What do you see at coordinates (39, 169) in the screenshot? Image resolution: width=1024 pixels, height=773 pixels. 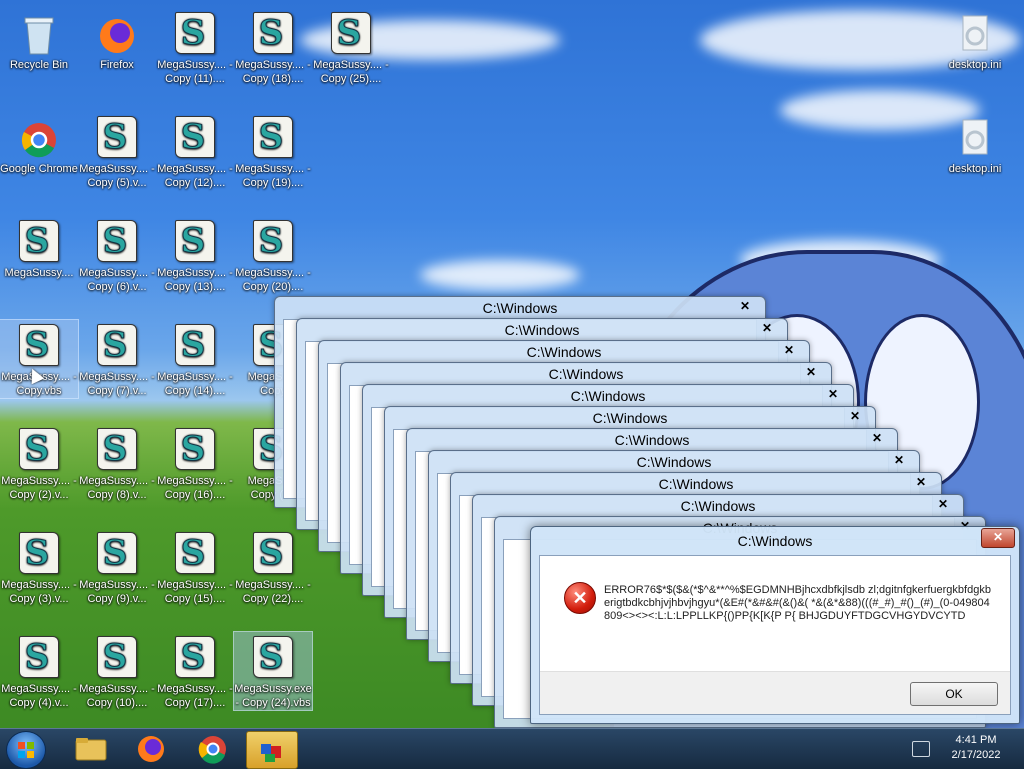 I see `desktop-icon-label: Google Chrome` at bounding box center [39, 169].